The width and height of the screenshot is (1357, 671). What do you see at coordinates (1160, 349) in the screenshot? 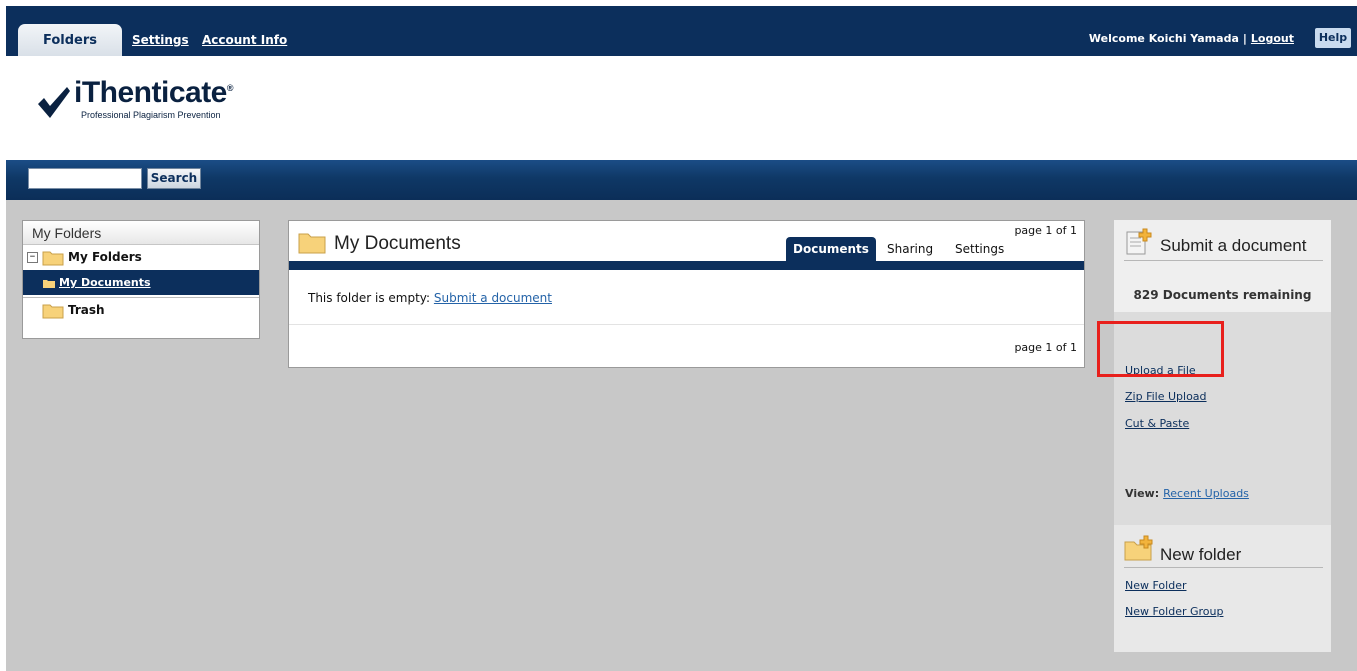
I see `highlight-box` at bounding box center [1160, 349].